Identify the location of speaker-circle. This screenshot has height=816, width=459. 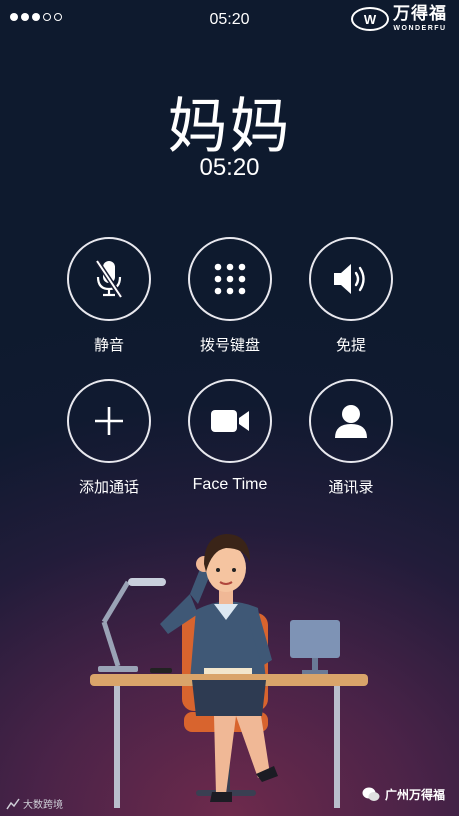
(351, 279).